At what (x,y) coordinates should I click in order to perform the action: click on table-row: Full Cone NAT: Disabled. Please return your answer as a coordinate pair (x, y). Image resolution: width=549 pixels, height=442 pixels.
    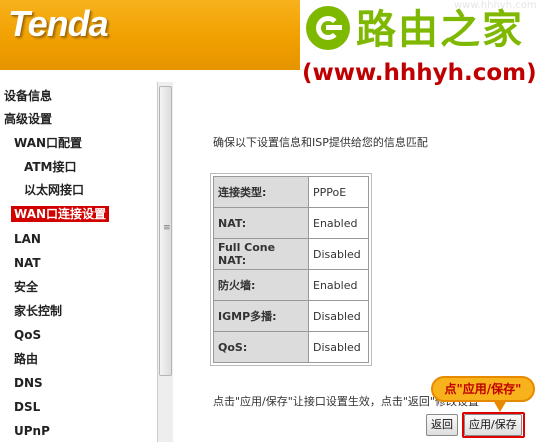
    Looking at the image, I should click on (291, 254).